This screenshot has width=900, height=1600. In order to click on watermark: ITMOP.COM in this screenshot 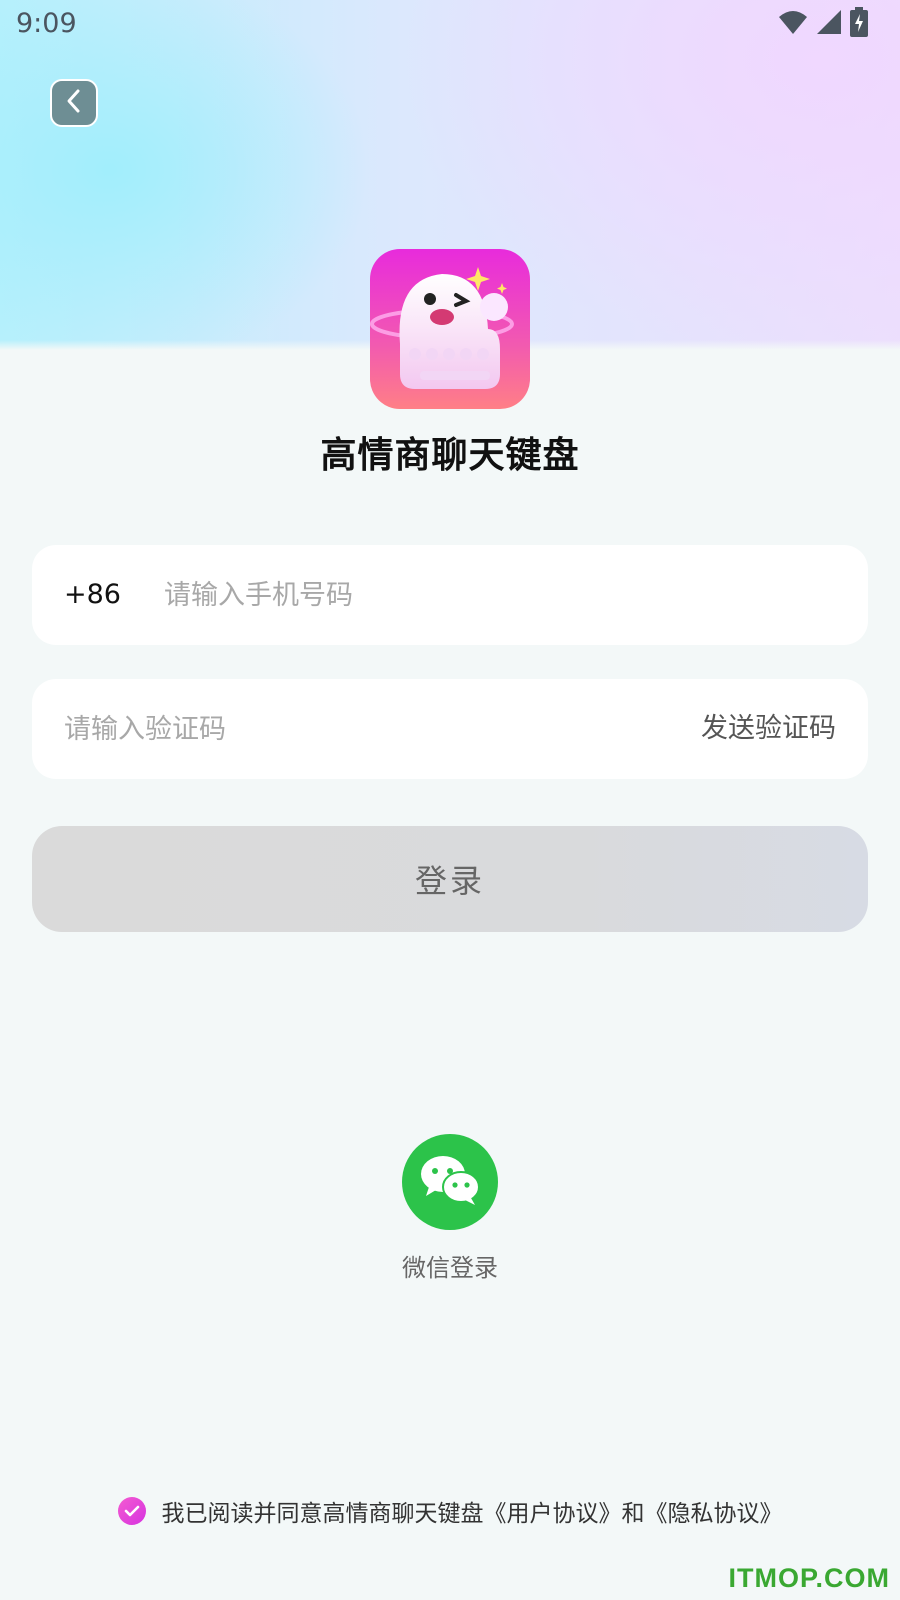, I will do `click(809, 1578)`.